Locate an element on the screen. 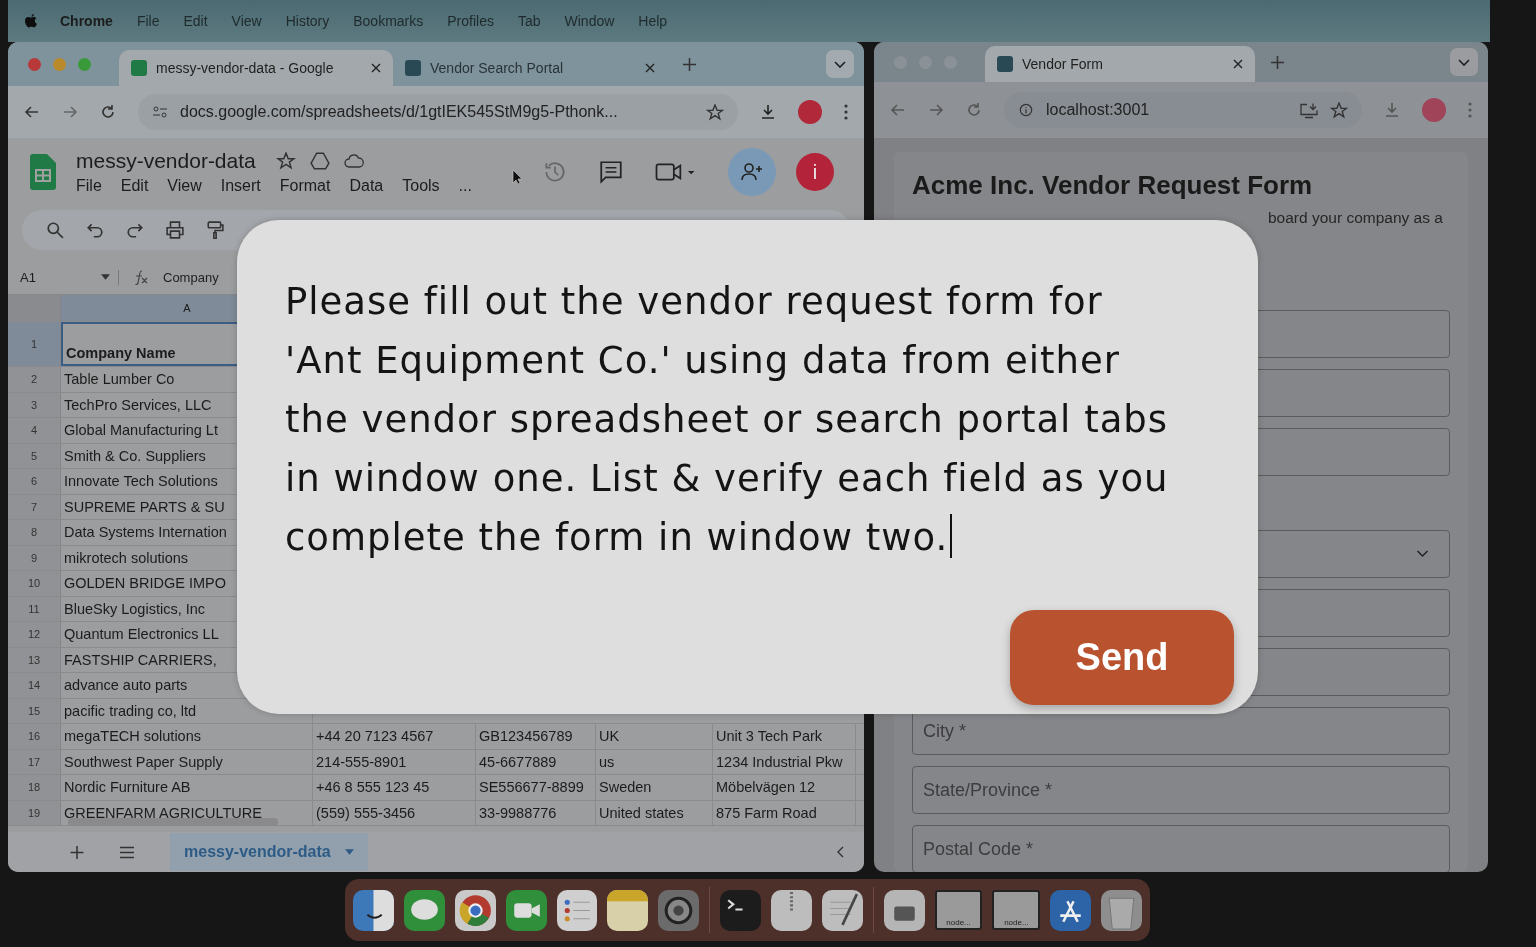 This screenshot has height=947, width=1536. browser-tab: messy-vendor-data - Google is located at coordinates (256, 68).